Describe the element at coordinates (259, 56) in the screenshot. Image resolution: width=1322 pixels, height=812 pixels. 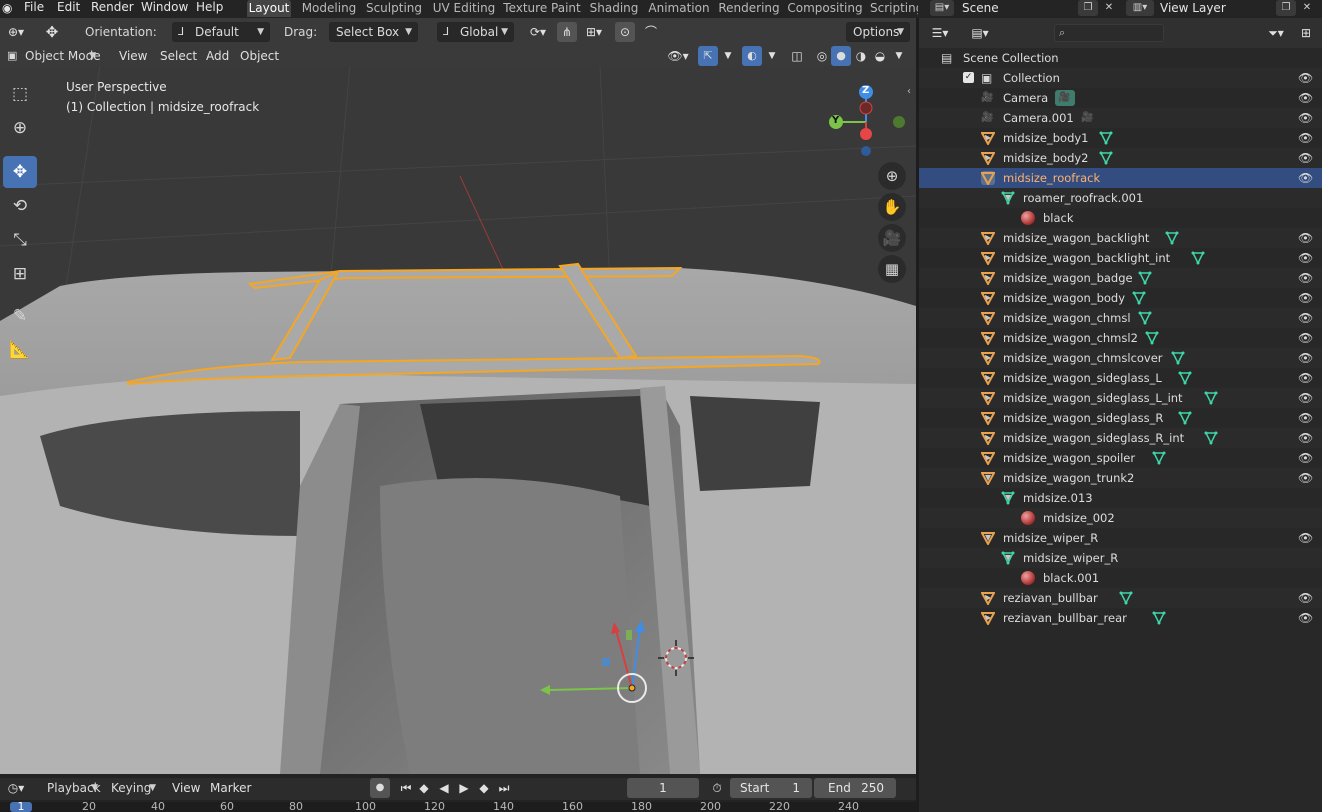
I see `menu-object: Object` at that location.